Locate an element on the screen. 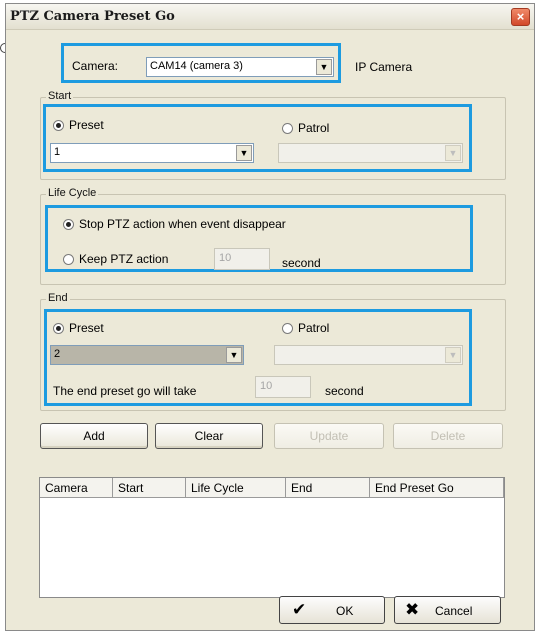 Image resolution: width=538 pixels, height=633 pixels. cancel-label: Cancel is located at coordinates (454, 611).